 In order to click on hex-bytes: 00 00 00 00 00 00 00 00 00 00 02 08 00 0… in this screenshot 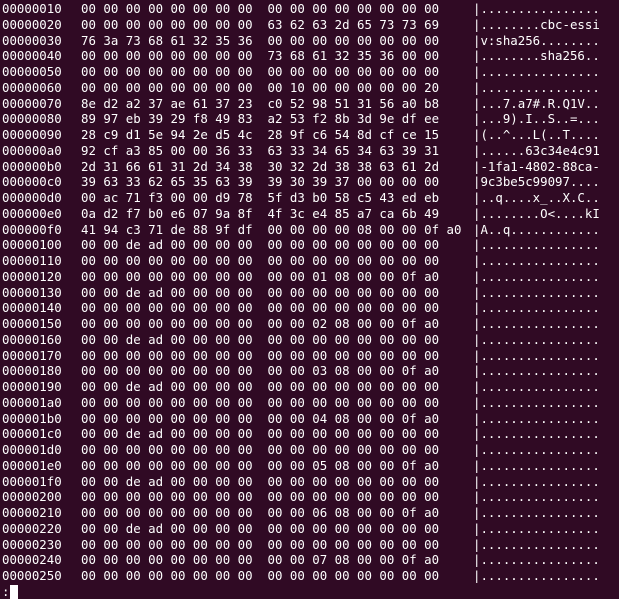, I will do `click(260, 323)`.